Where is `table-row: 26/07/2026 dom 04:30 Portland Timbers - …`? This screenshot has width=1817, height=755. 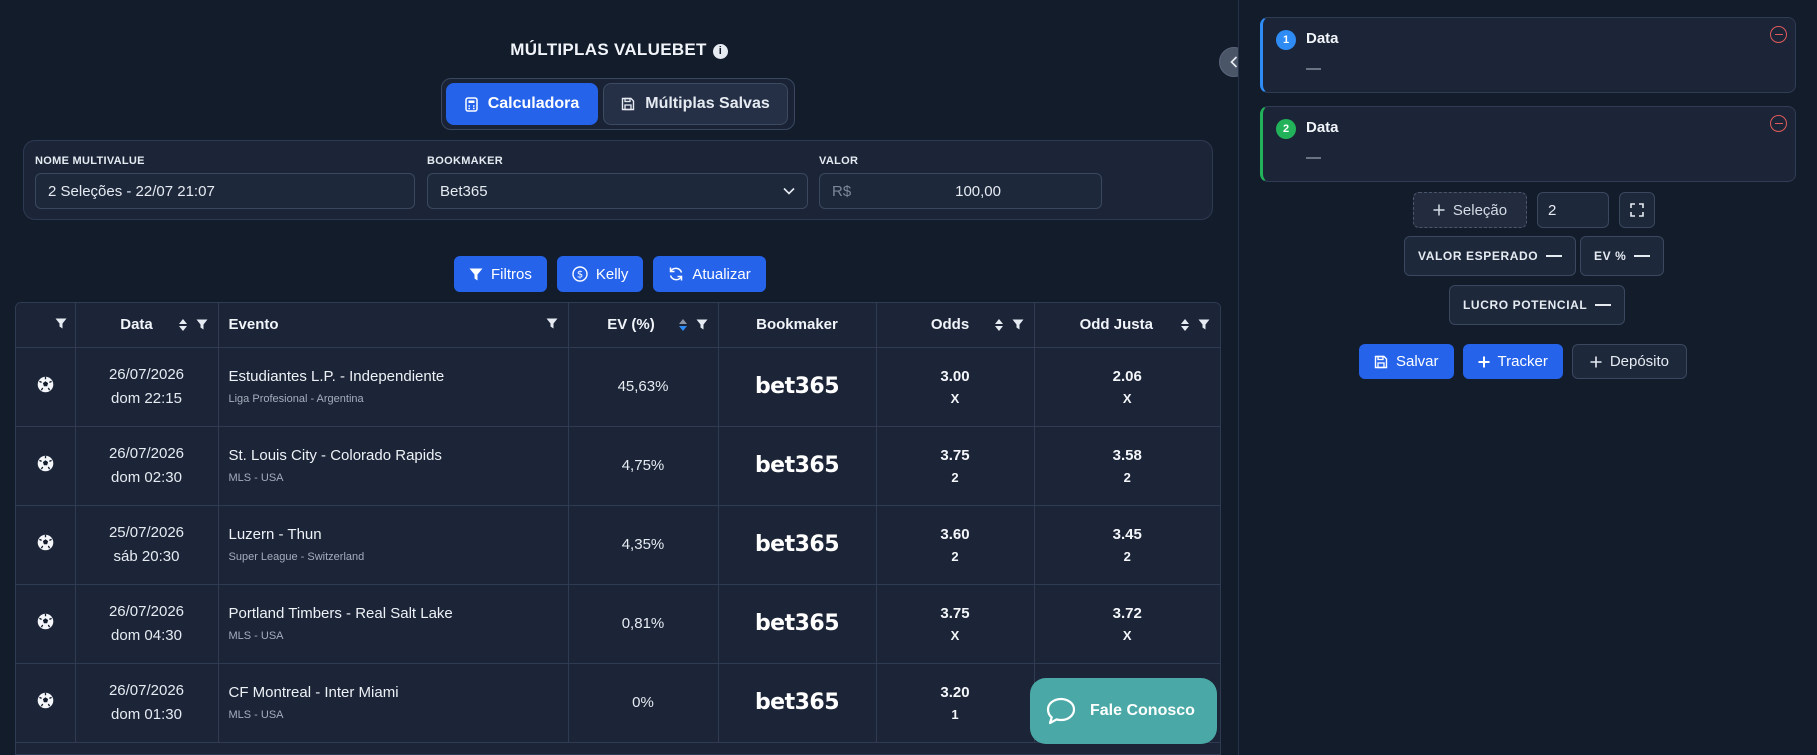 table-row: 26/07/2026 dom 04:30 Portland Timbers - … is located at coordinates (618, 624).